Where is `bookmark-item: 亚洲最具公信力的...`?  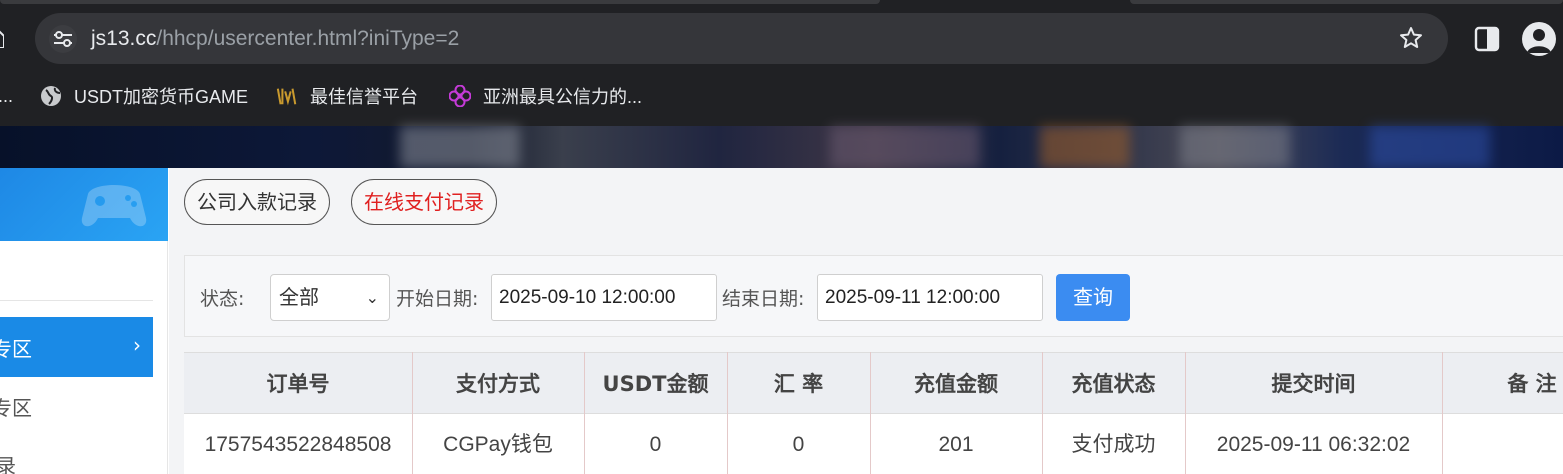 bookmark-item: 亚洲最具公信力的... is located at coordinates (545, 96).